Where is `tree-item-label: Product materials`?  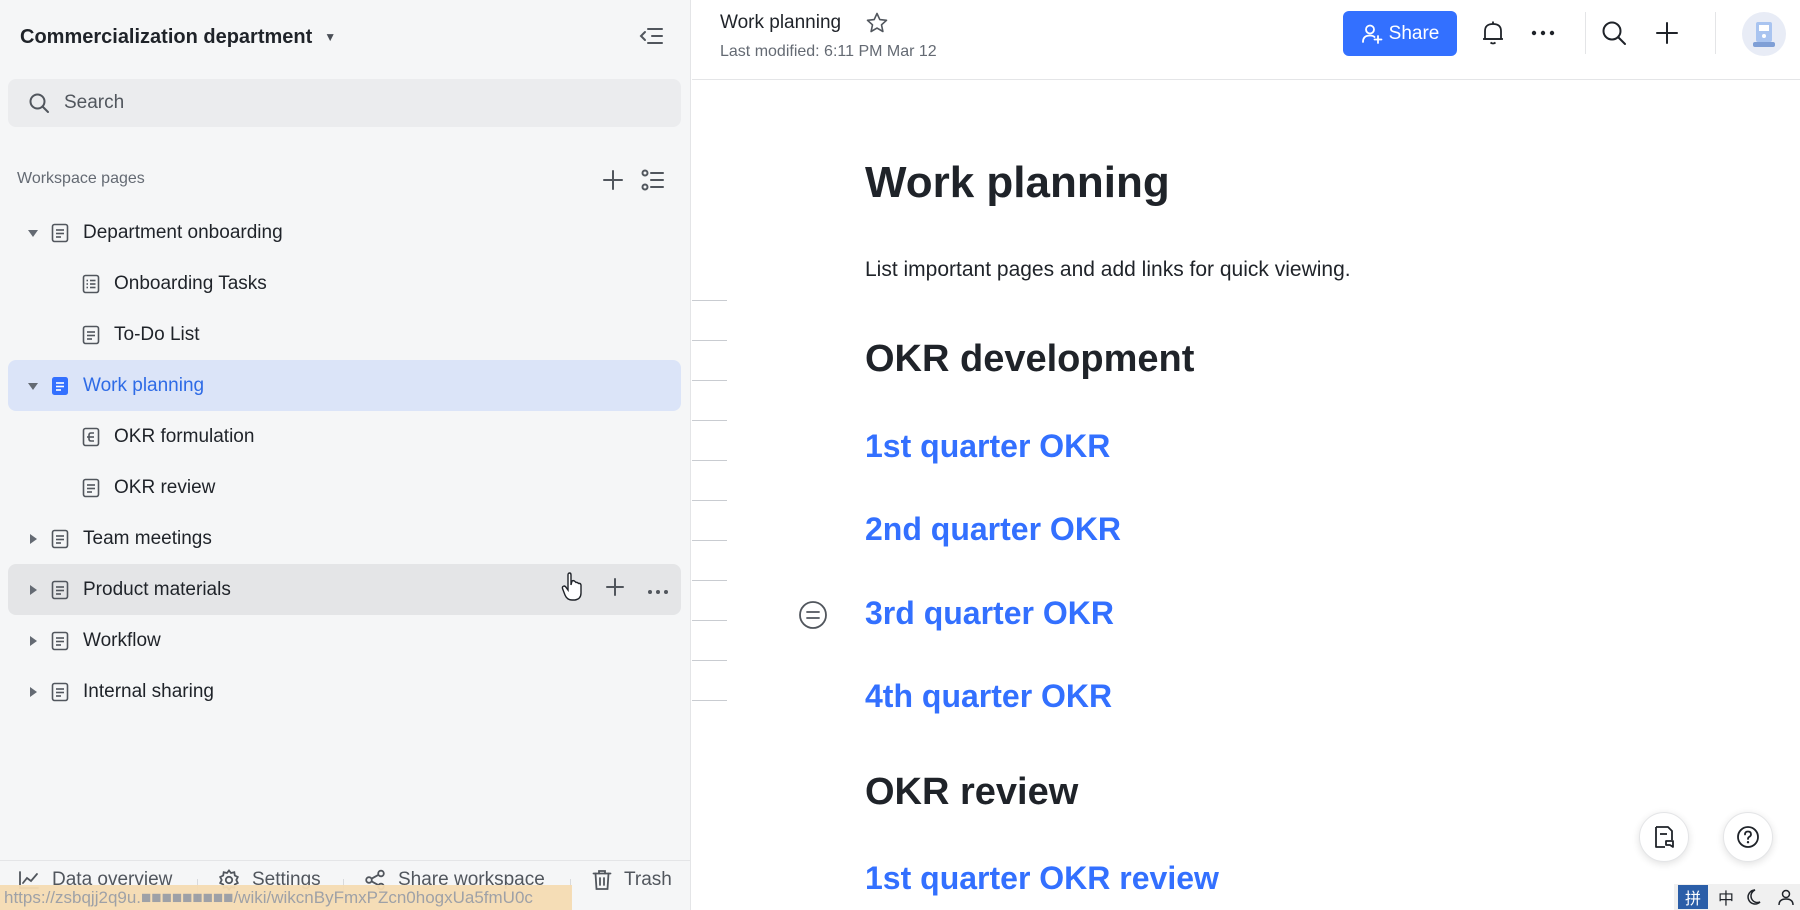
tree-item-label: Product materials is located at coordinates (157, 589).